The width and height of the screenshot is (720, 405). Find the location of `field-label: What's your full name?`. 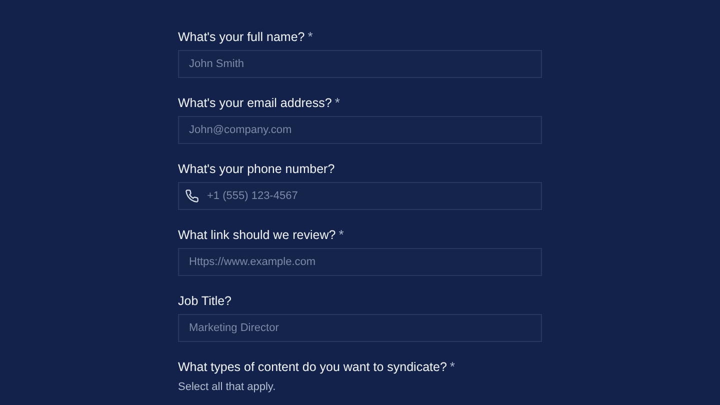

field-label: What's your full name? is located at coordinates (241, 37).